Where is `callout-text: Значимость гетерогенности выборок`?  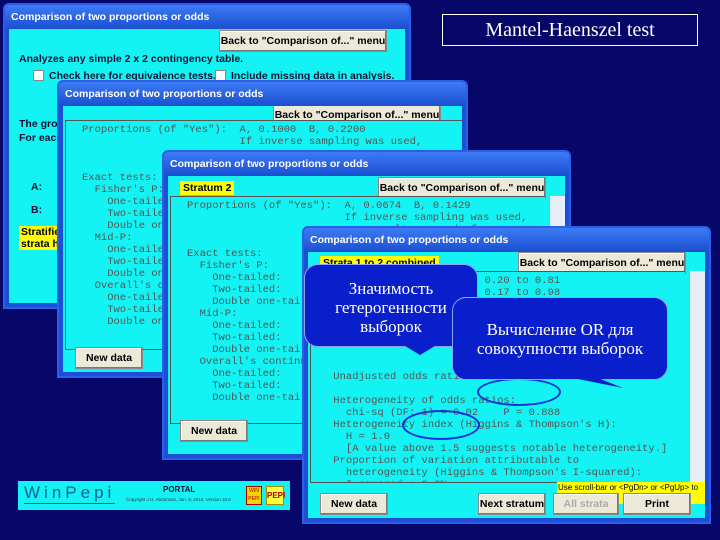
callout-text: Значимость гетерогенности выборок is located at coordinates (391, 307).